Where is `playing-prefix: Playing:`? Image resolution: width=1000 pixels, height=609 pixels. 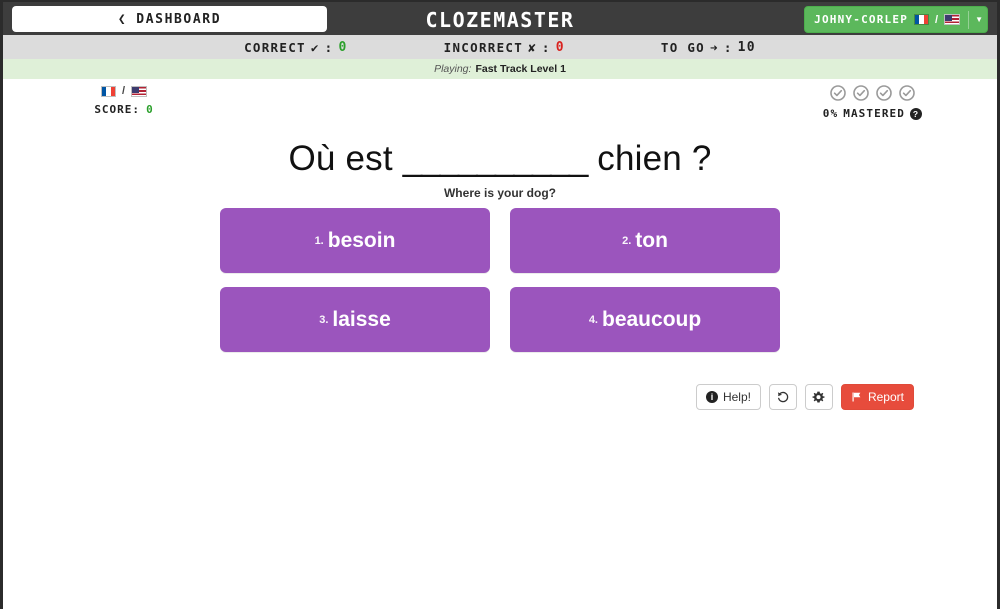 playing-prefix: Playing: is located at coordinates (453, 69).